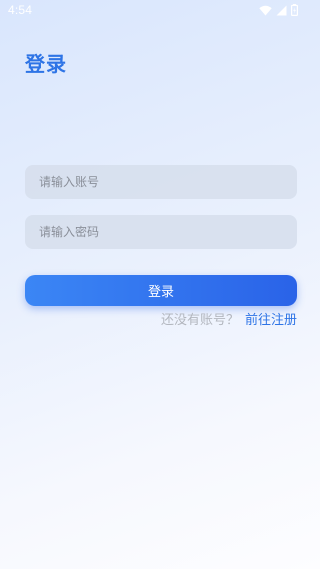 The image size is (320, 569). What do you see at coordinates (160, 11) in the screenshot?
I see `status-bar: 4:54` at bounding box center [160, 11].